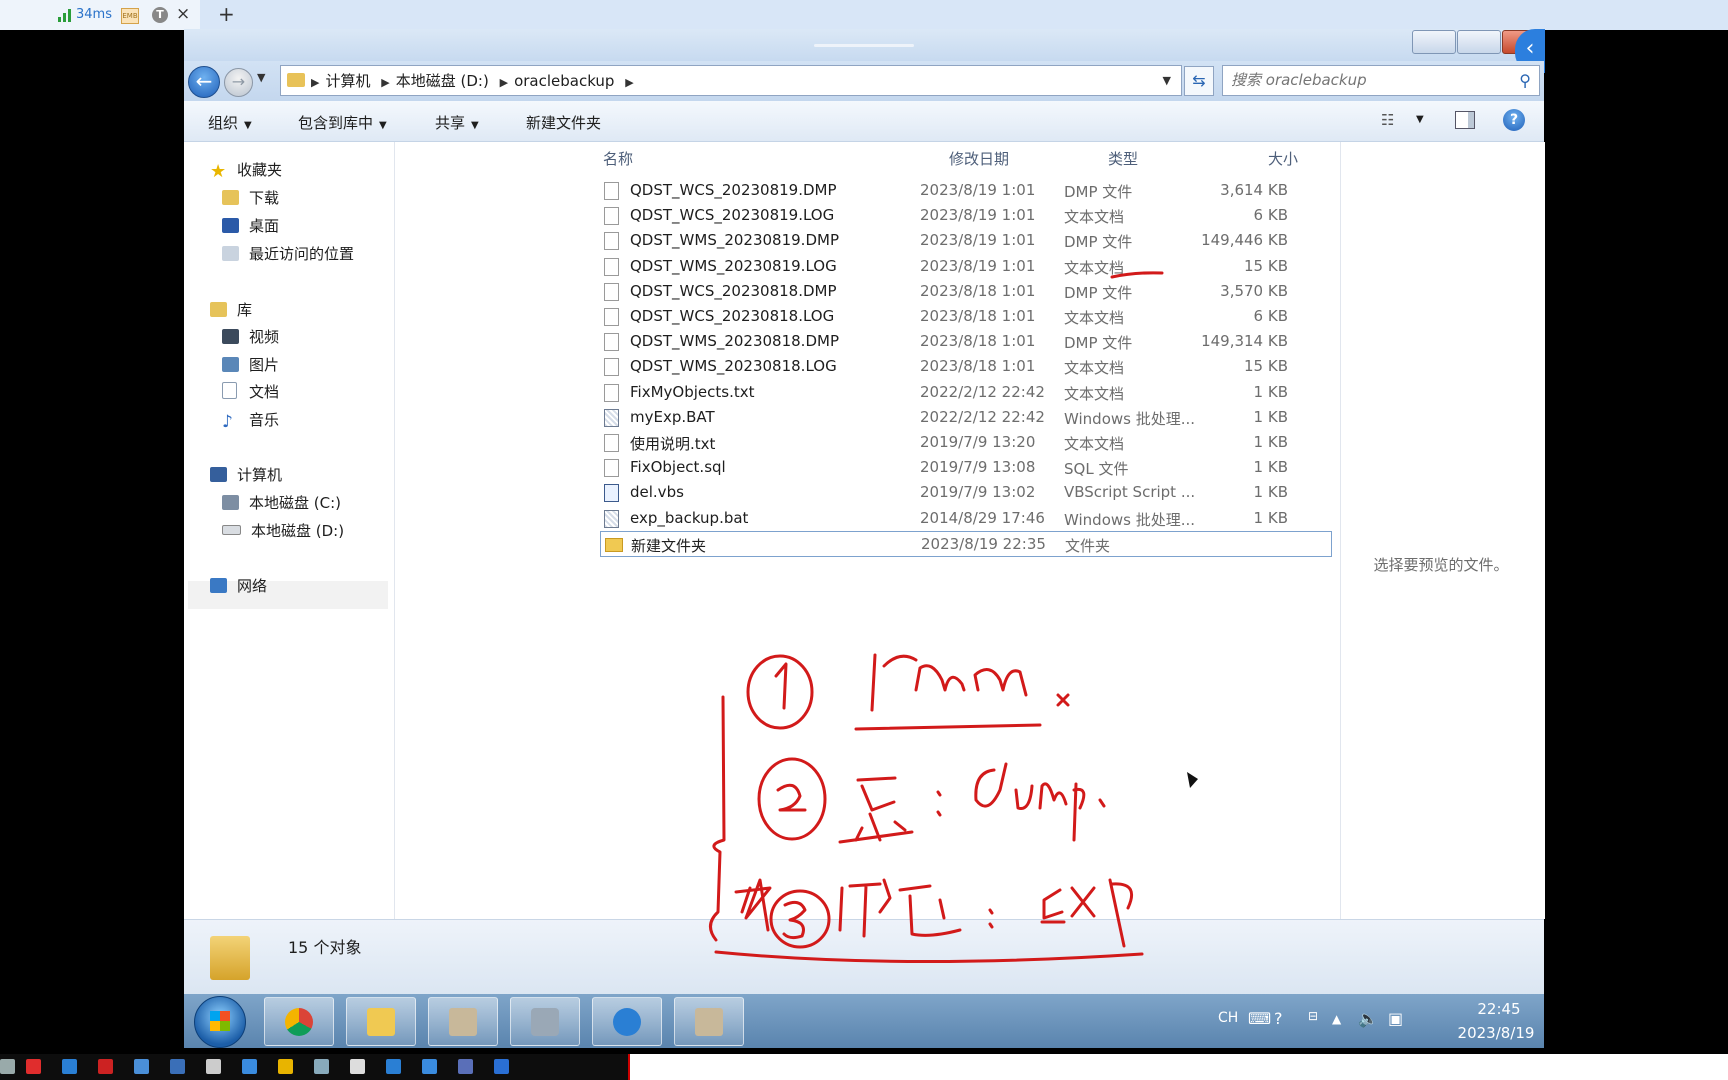  I want to click on help-button: ?, so click(1514, 120).